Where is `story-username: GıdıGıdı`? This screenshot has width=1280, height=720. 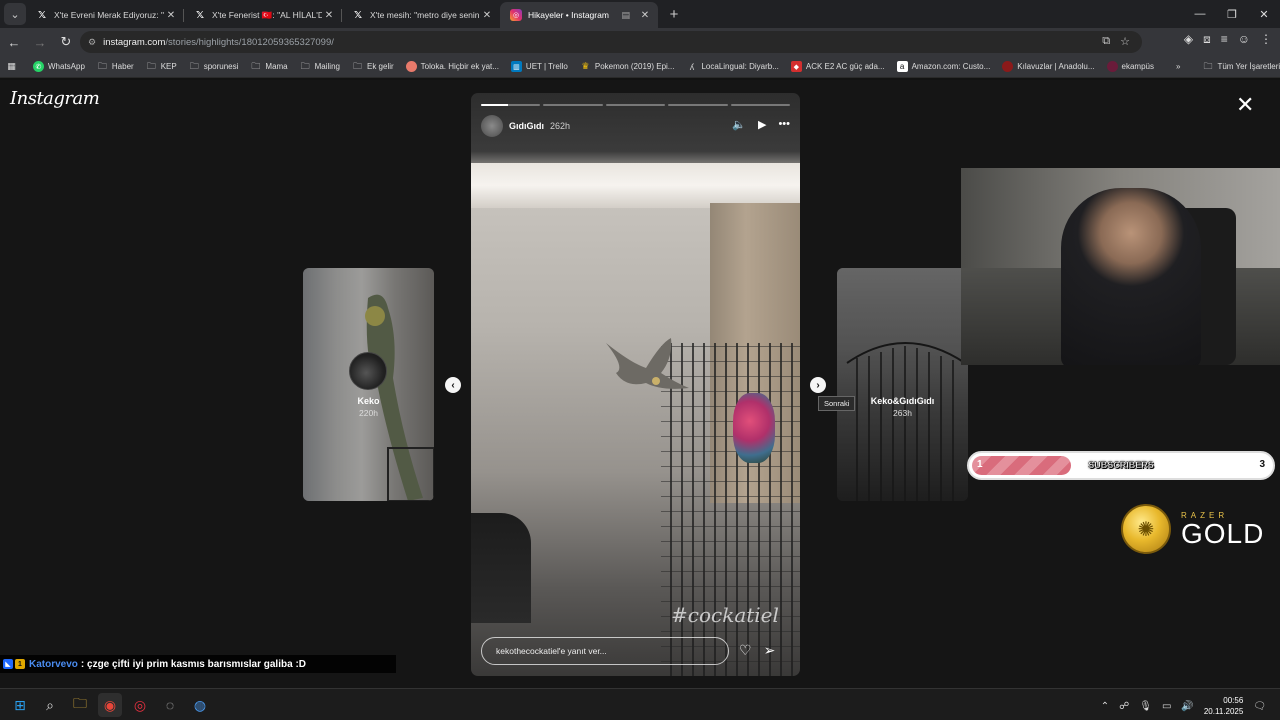 story-username: GıdıGıdı is located at coordinates (526, 126).